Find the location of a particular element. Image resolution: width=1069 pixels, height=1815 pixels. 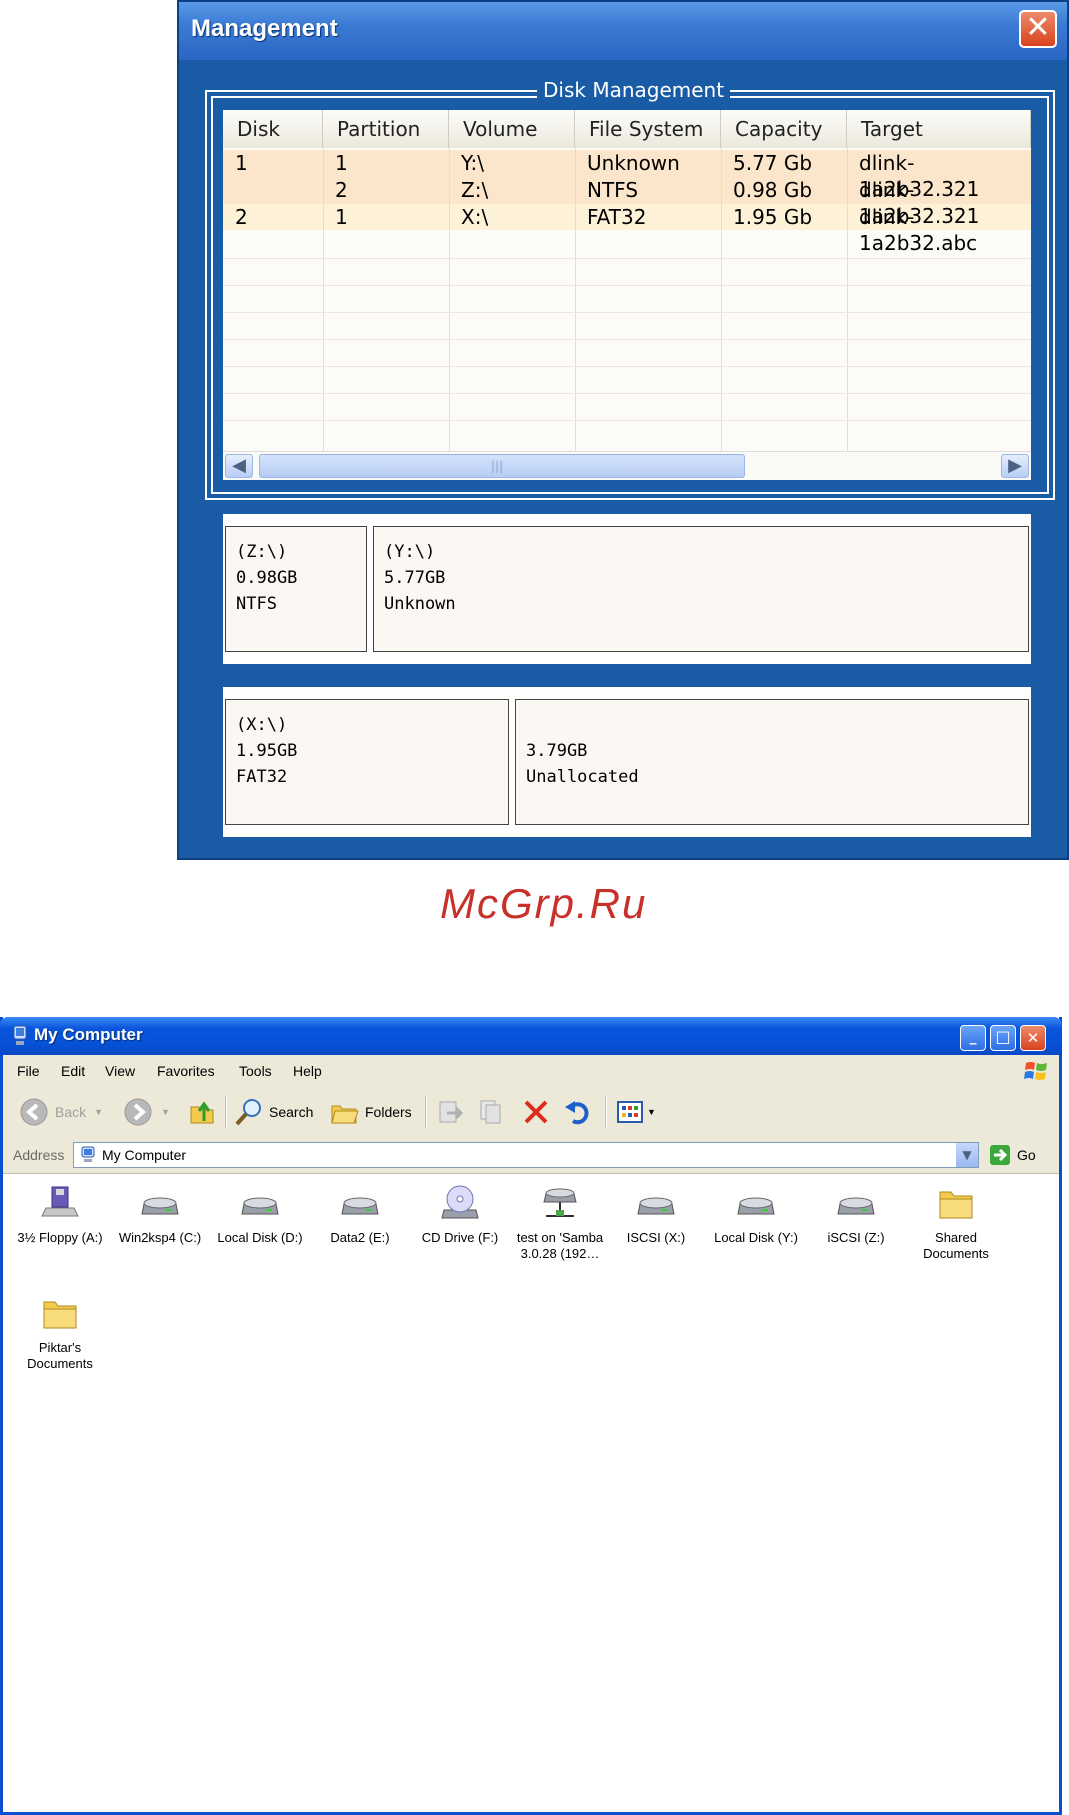

delete-button is located at coordinates (536, 1112).